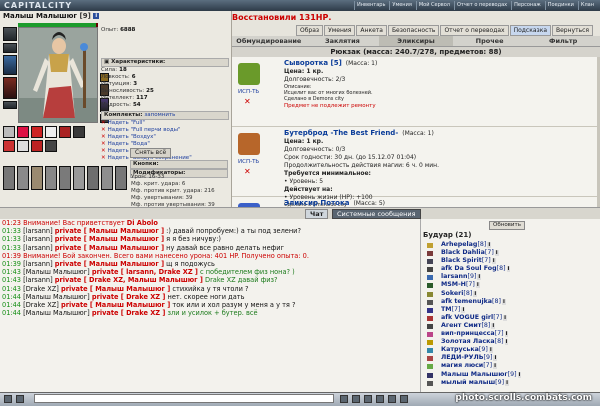 This screenshot has width=600, height=406. Describe the element at coordinates (129, 280) in the screenshot. I see `private-recipients: private [ Drake XZ, Малыш Малышюг ]` at that location.